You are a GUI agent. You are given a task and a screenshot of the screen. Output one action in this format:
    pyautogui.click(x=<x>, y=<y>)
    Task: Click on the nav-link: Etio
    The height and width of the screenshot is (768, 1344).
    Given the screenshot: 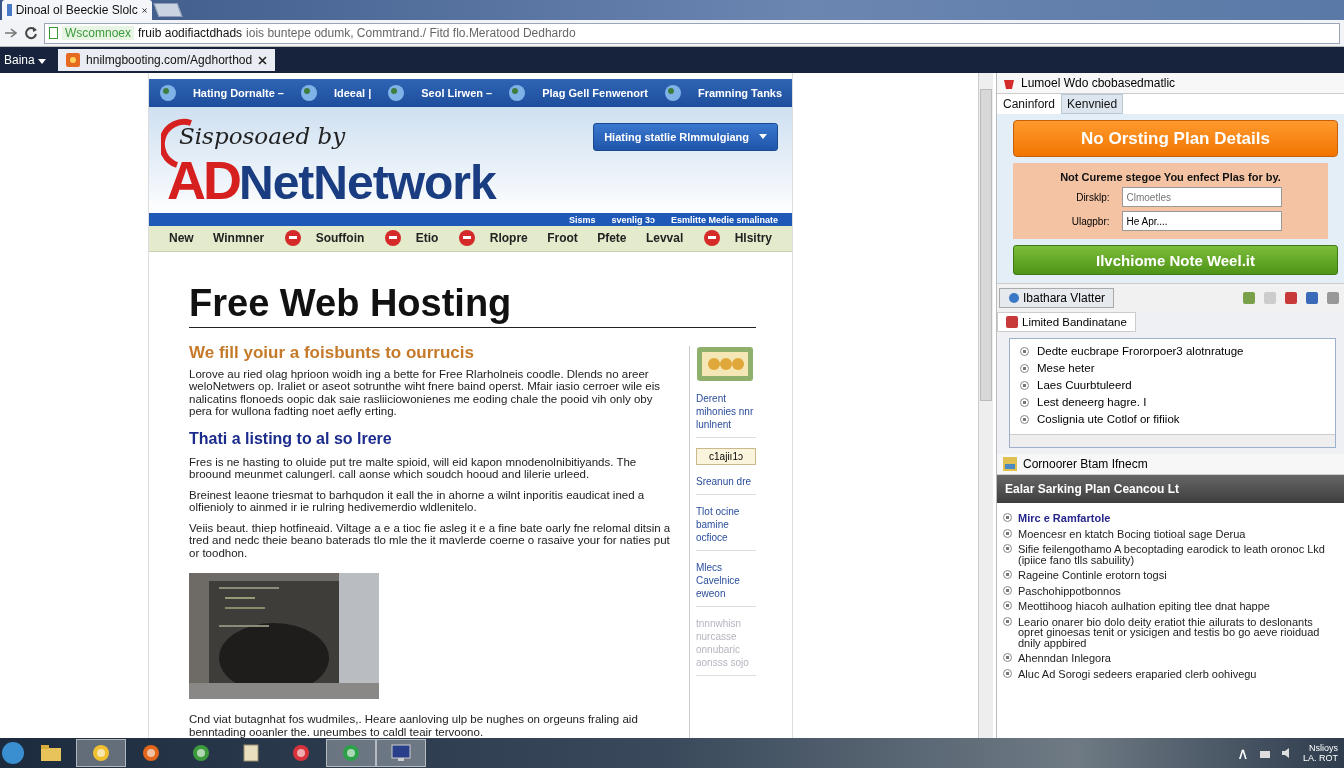 What is the action you would take?
    pyautogui.click(x=411, y=238)
    